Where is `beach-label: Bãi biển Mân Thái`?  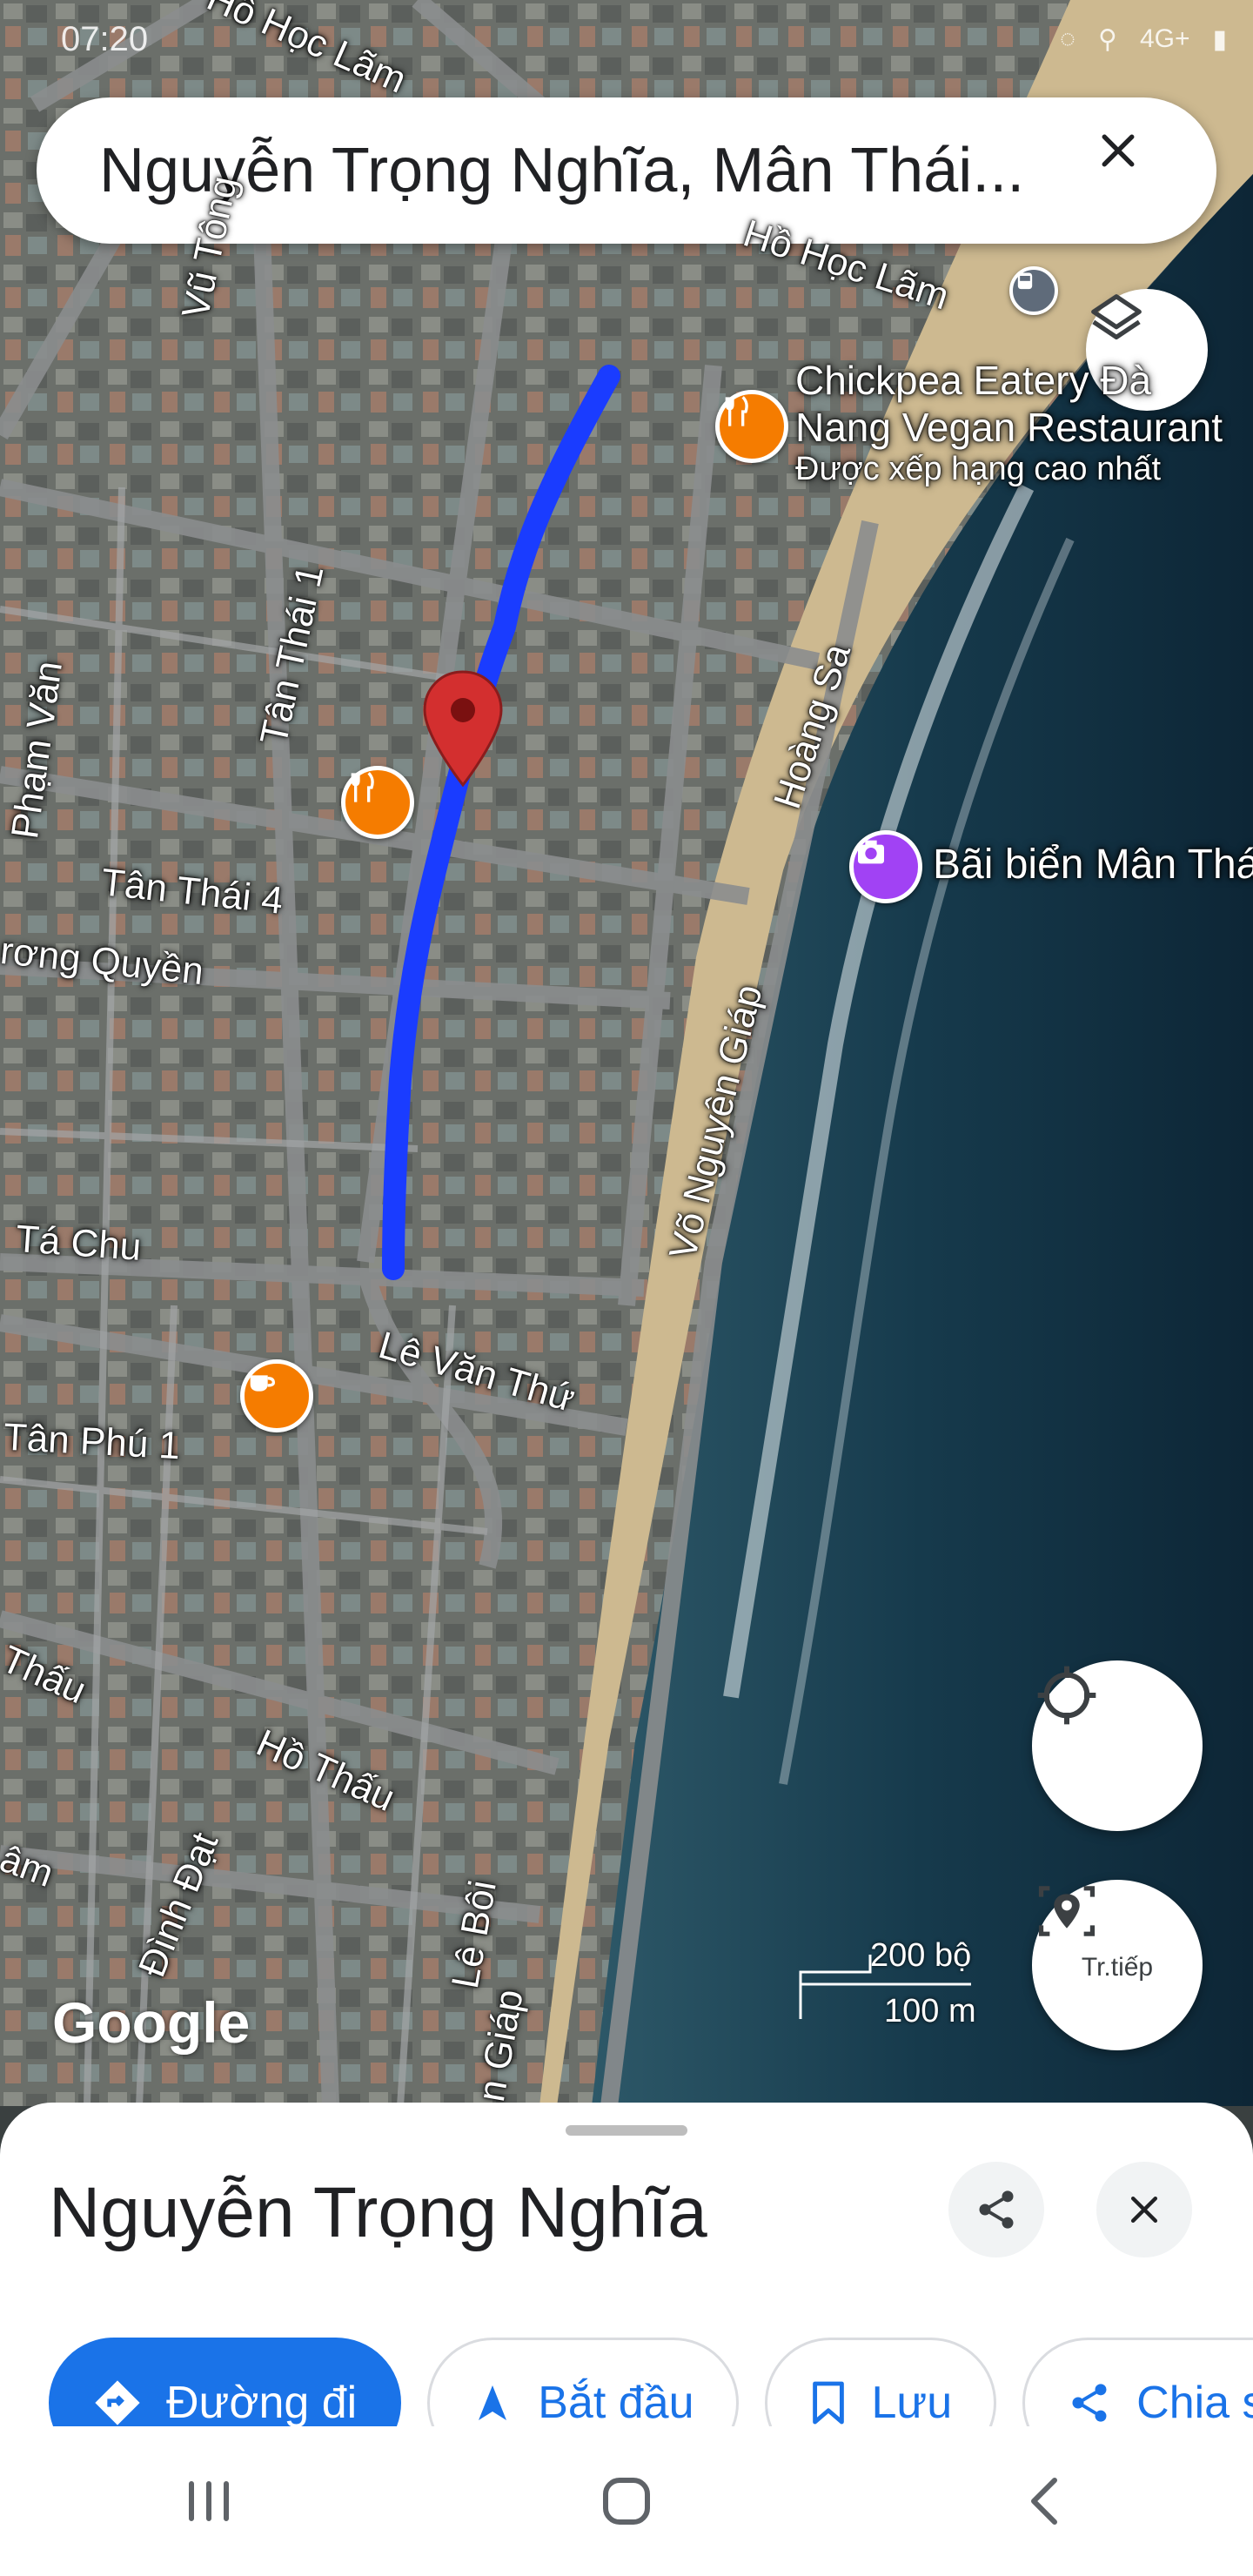 beach-label: Bãi biển Mân Thái is located at coordinates (1093, 865).